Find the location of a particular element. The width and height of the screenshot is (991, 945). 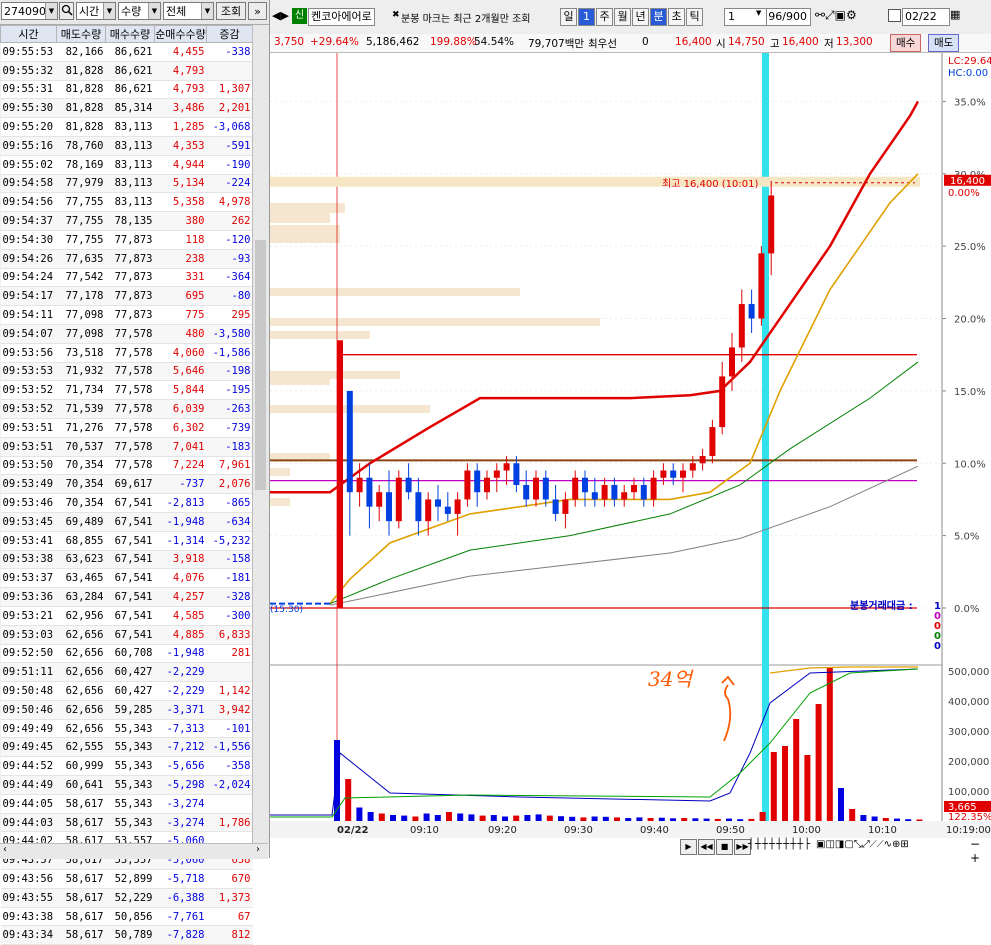

vertical-scrollbar is located at coordinates (260, 434).